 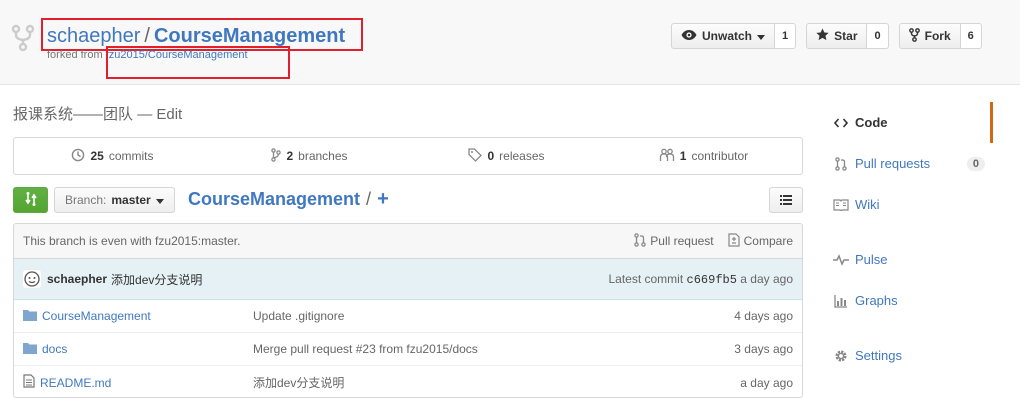 What do you see at coordinates (54, 349) in the screenshot?
I see `file-name-link: docs` at bounding box center [54, 349].